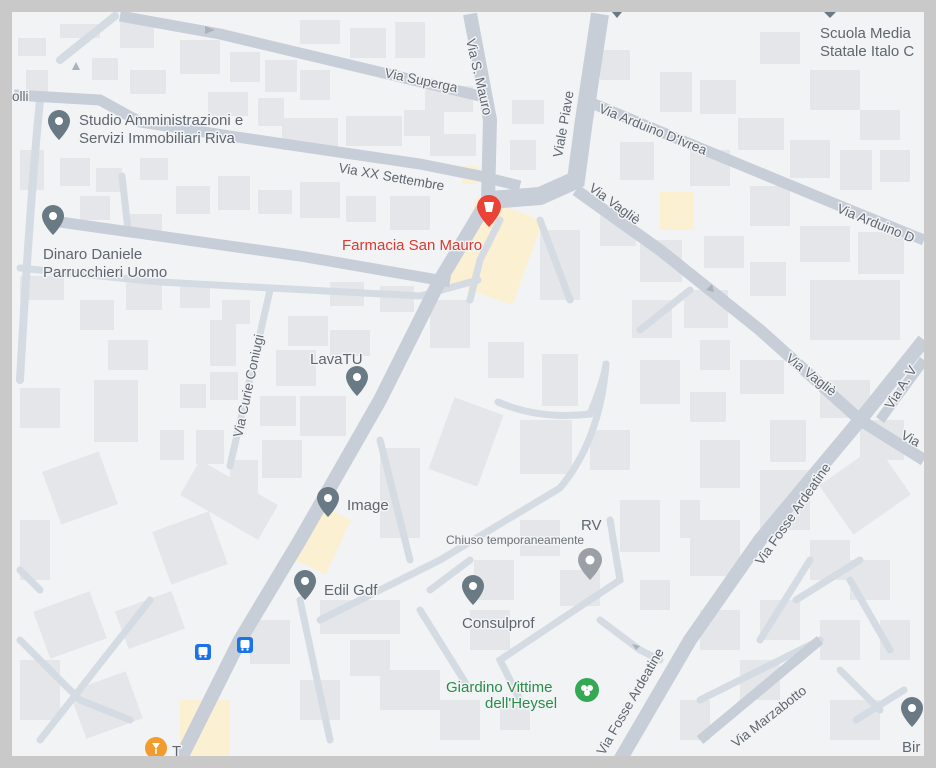  I want to click on poi-label-farmacia: Farmacia San Mauro, so click(412, 245).